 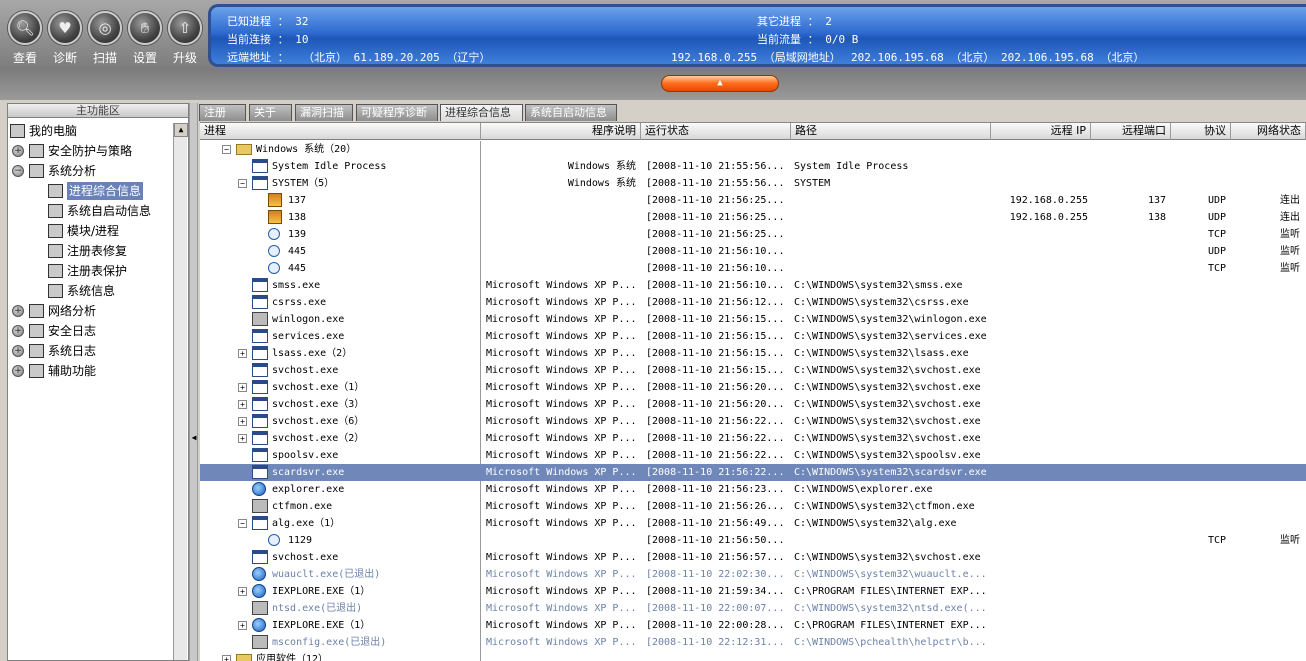 I want to click on sidebar-item-network-analysis: + 网络分析, so click(x=54, y=311).